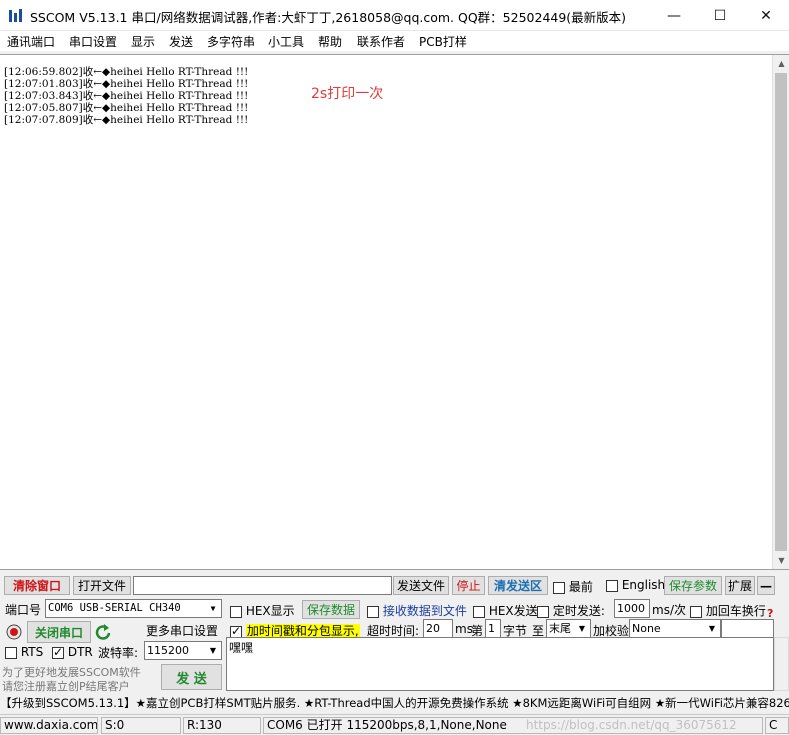  What do you see at coordinates (236, 631) in the screenshot?
I see `timestamp-check` at bounding box center [236, 631].